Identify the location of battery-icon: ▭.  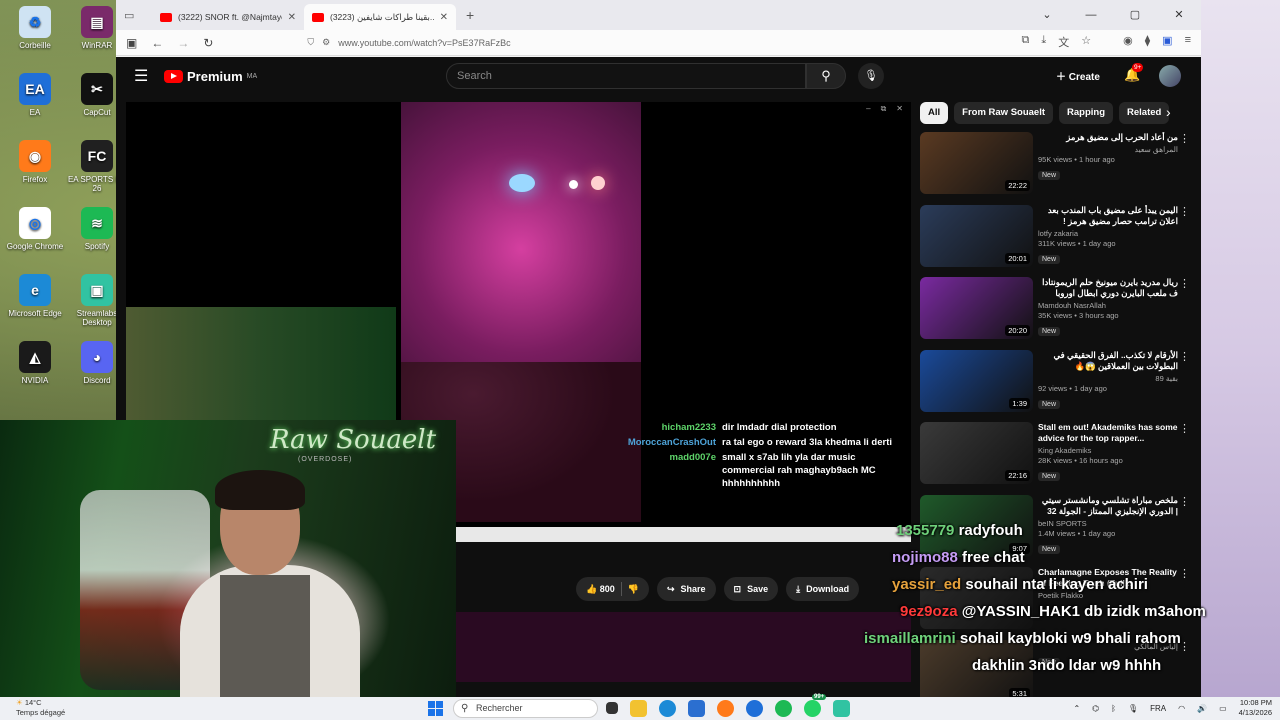
(1223, 708).